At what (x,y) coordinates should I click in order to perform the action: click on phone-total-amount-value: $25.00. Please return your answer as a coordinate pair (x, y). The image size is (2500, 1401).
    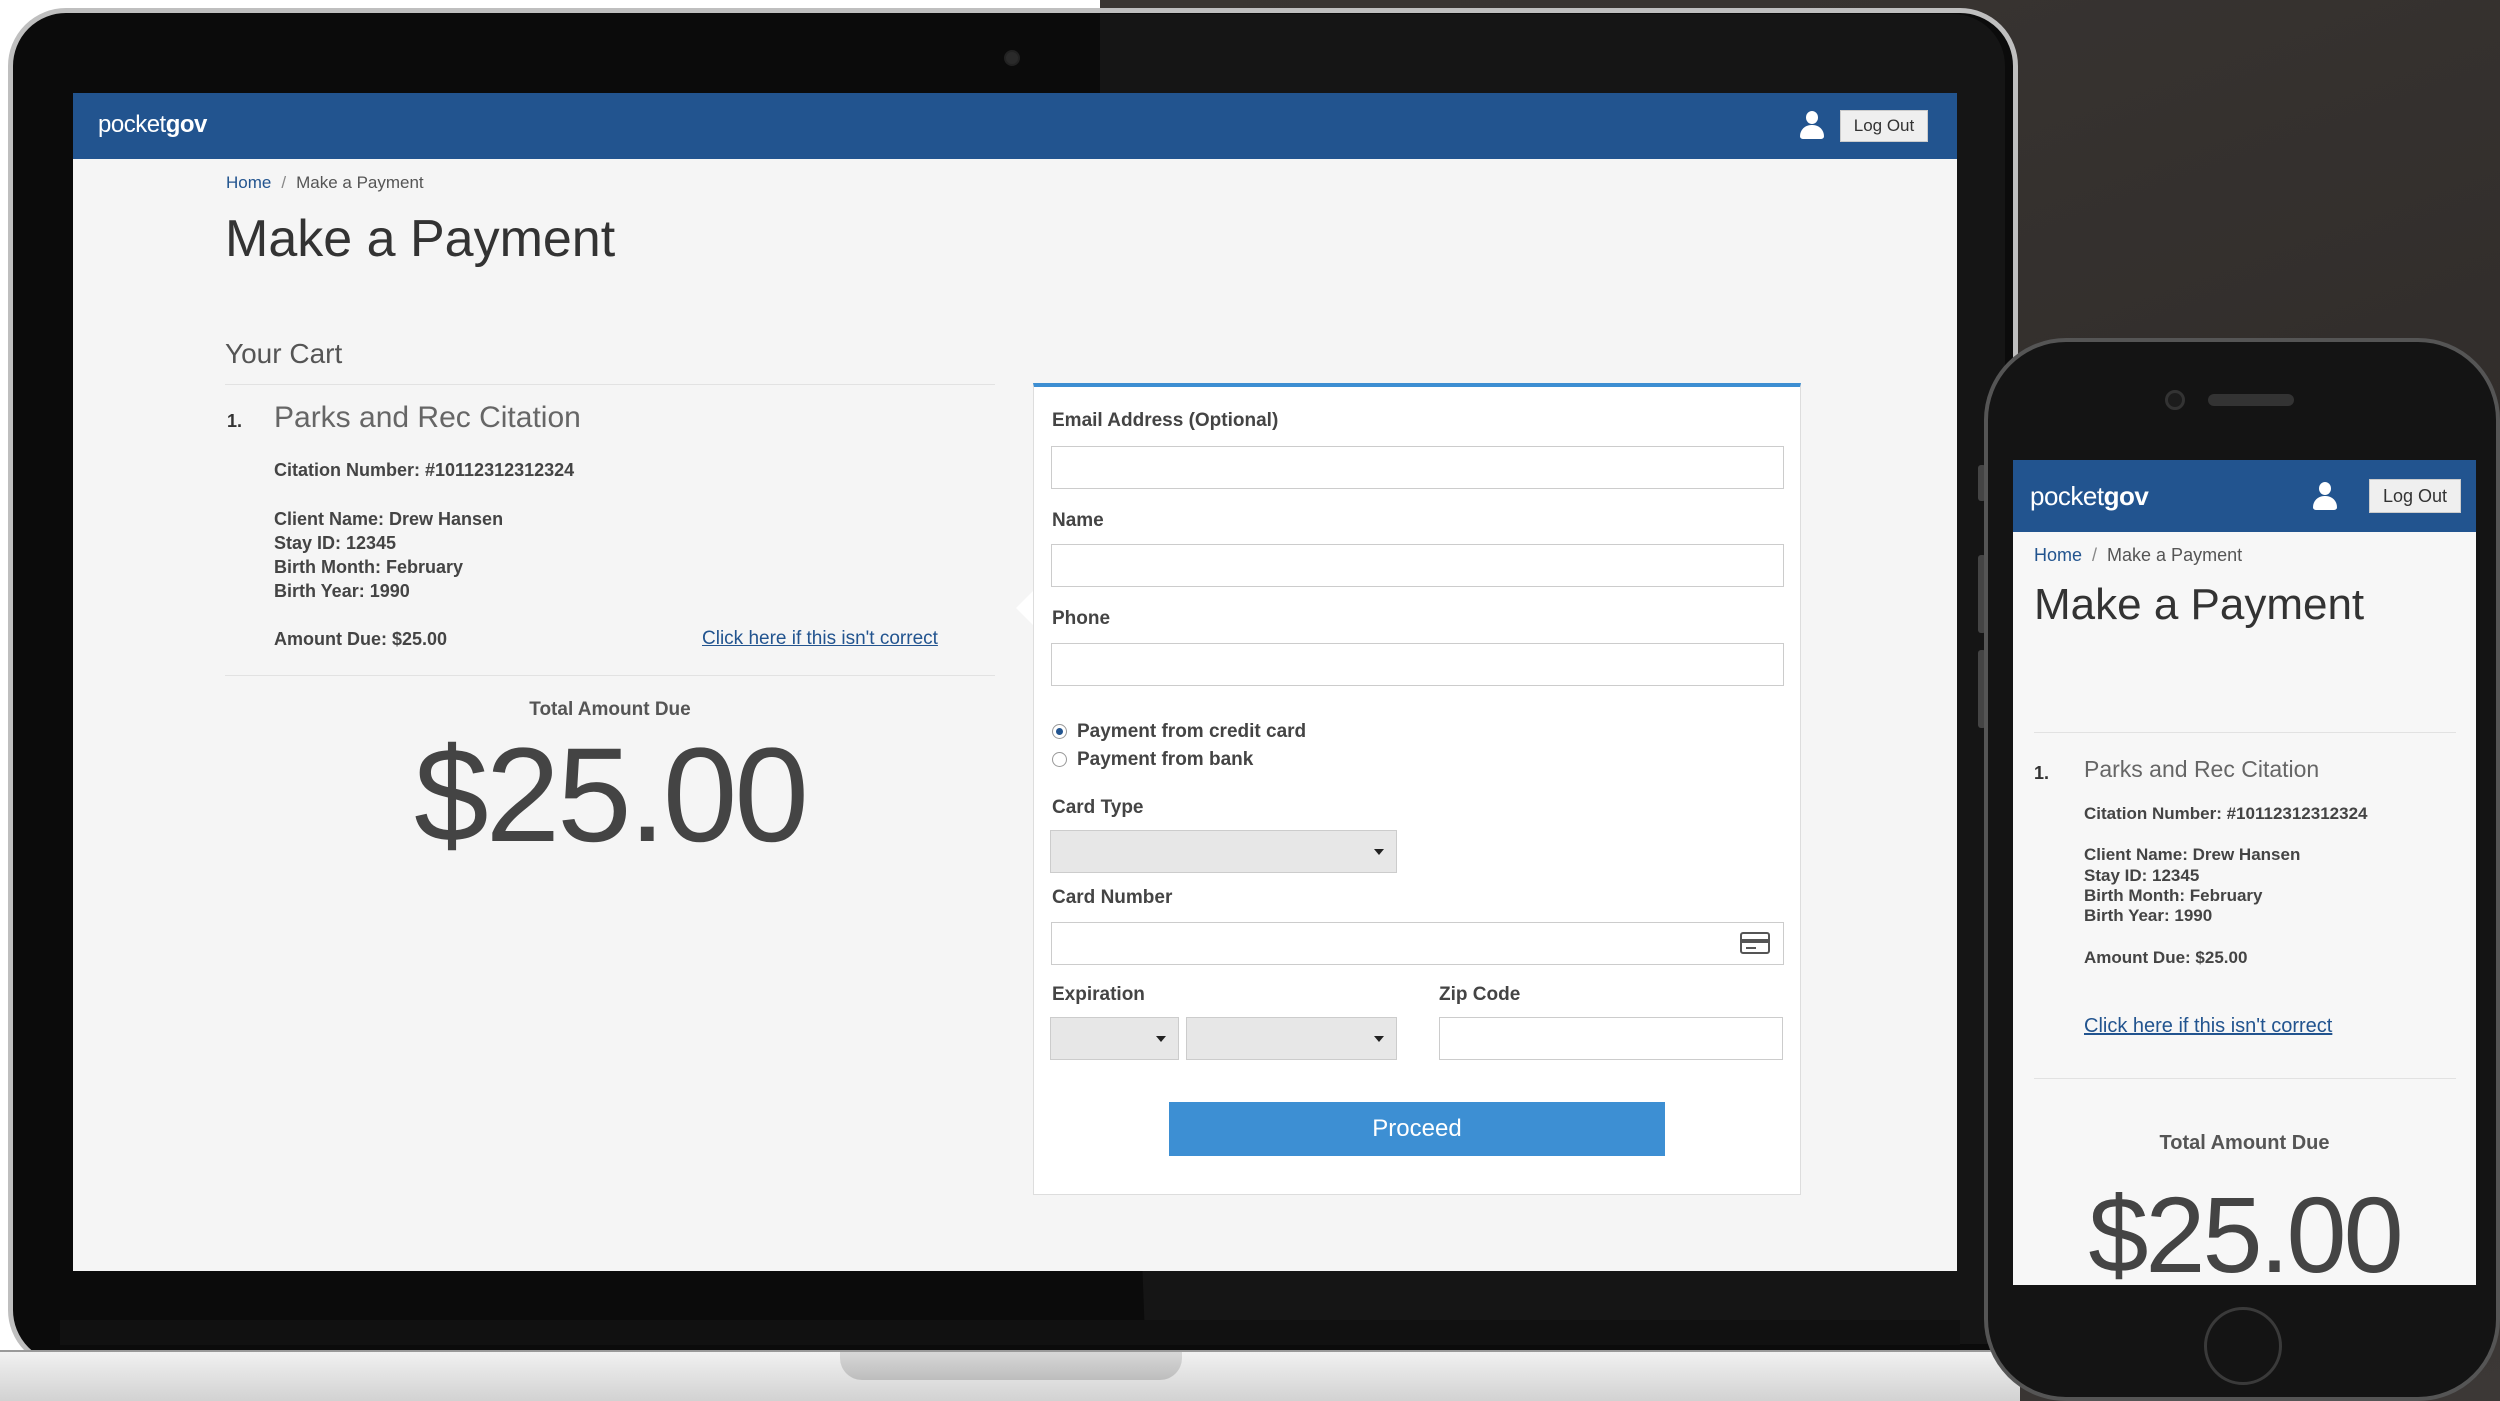
    Looking at the image, I should click on (2245, 1229).